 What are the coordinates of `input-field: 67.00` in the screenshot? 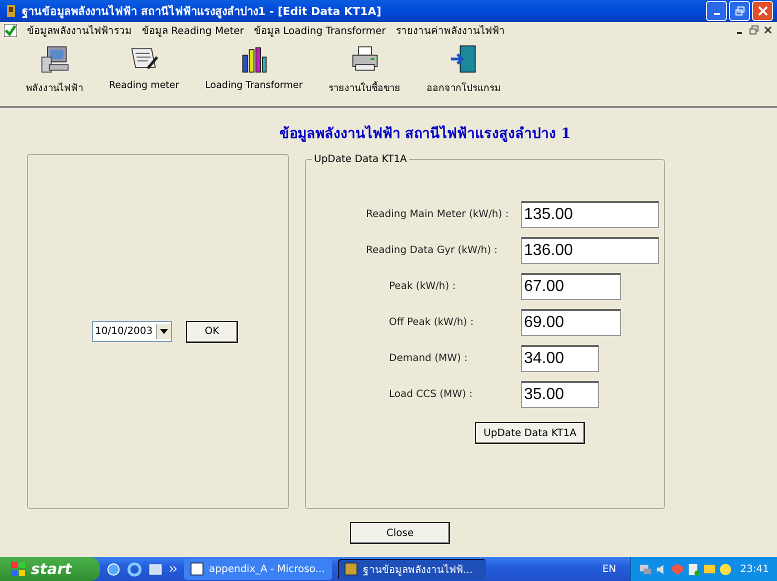 It's located at (571, 286).